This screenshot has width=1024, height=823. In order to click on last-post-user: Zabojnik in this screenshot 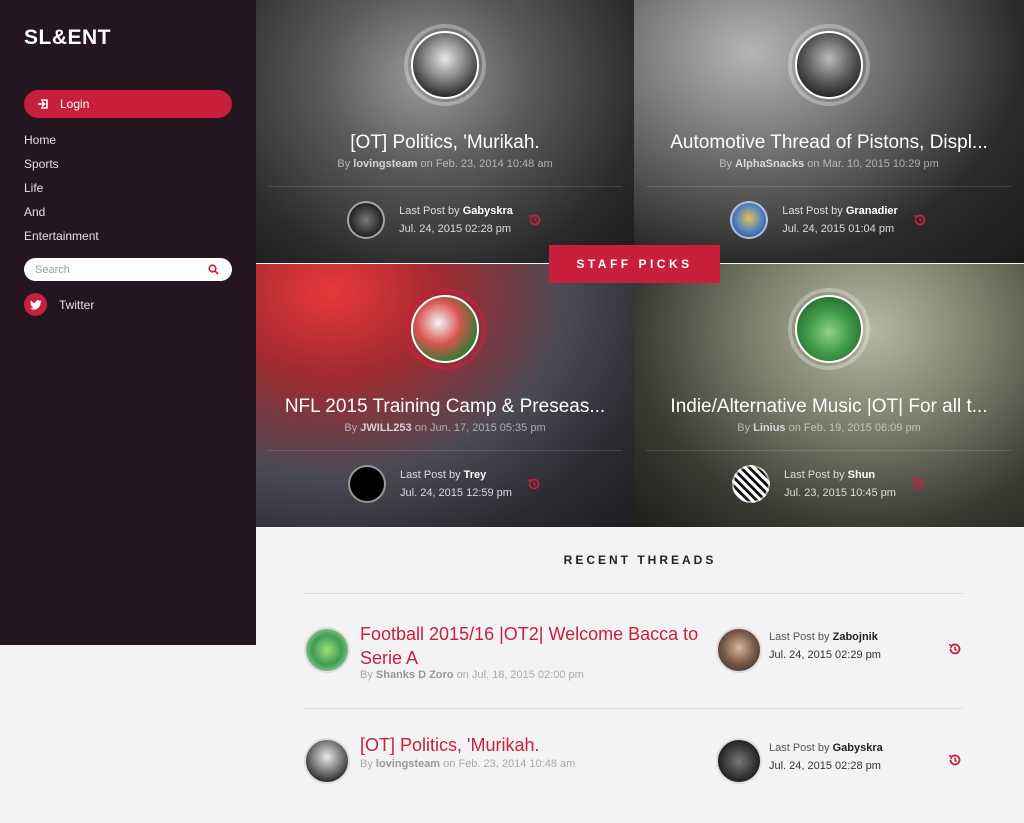, I will do `click(855, 637)`.